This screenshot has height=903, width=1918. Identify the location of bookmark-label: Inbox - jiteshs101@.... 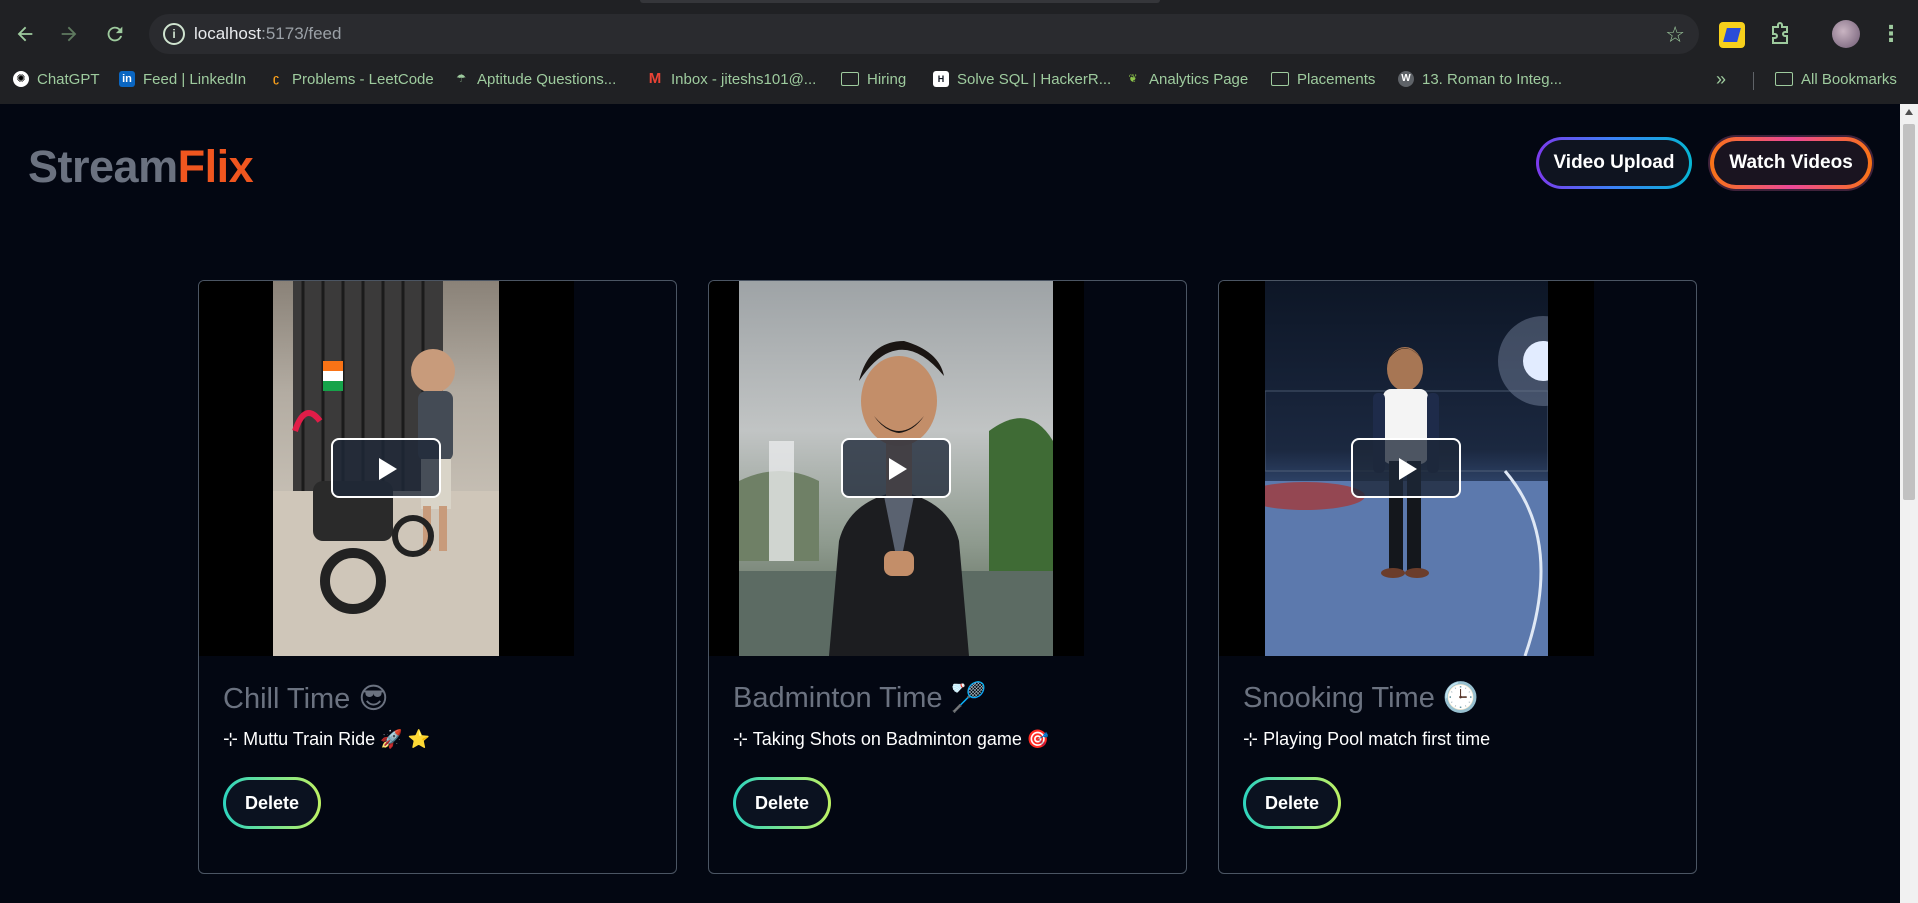
(744, 79).